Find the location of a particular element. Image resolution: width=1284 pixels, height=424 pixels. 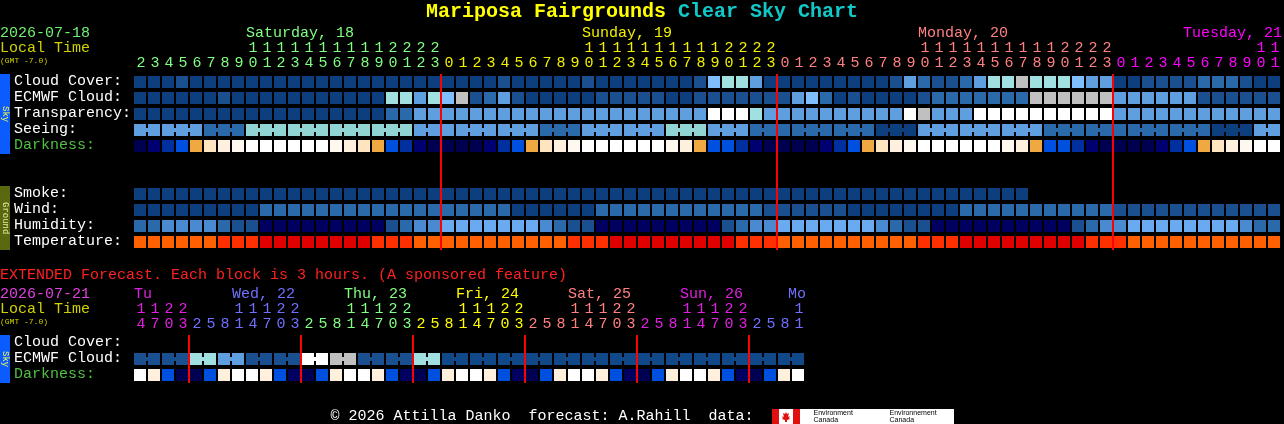

day-label: Tuesday, 21 is located at coordinates (1232, 33).